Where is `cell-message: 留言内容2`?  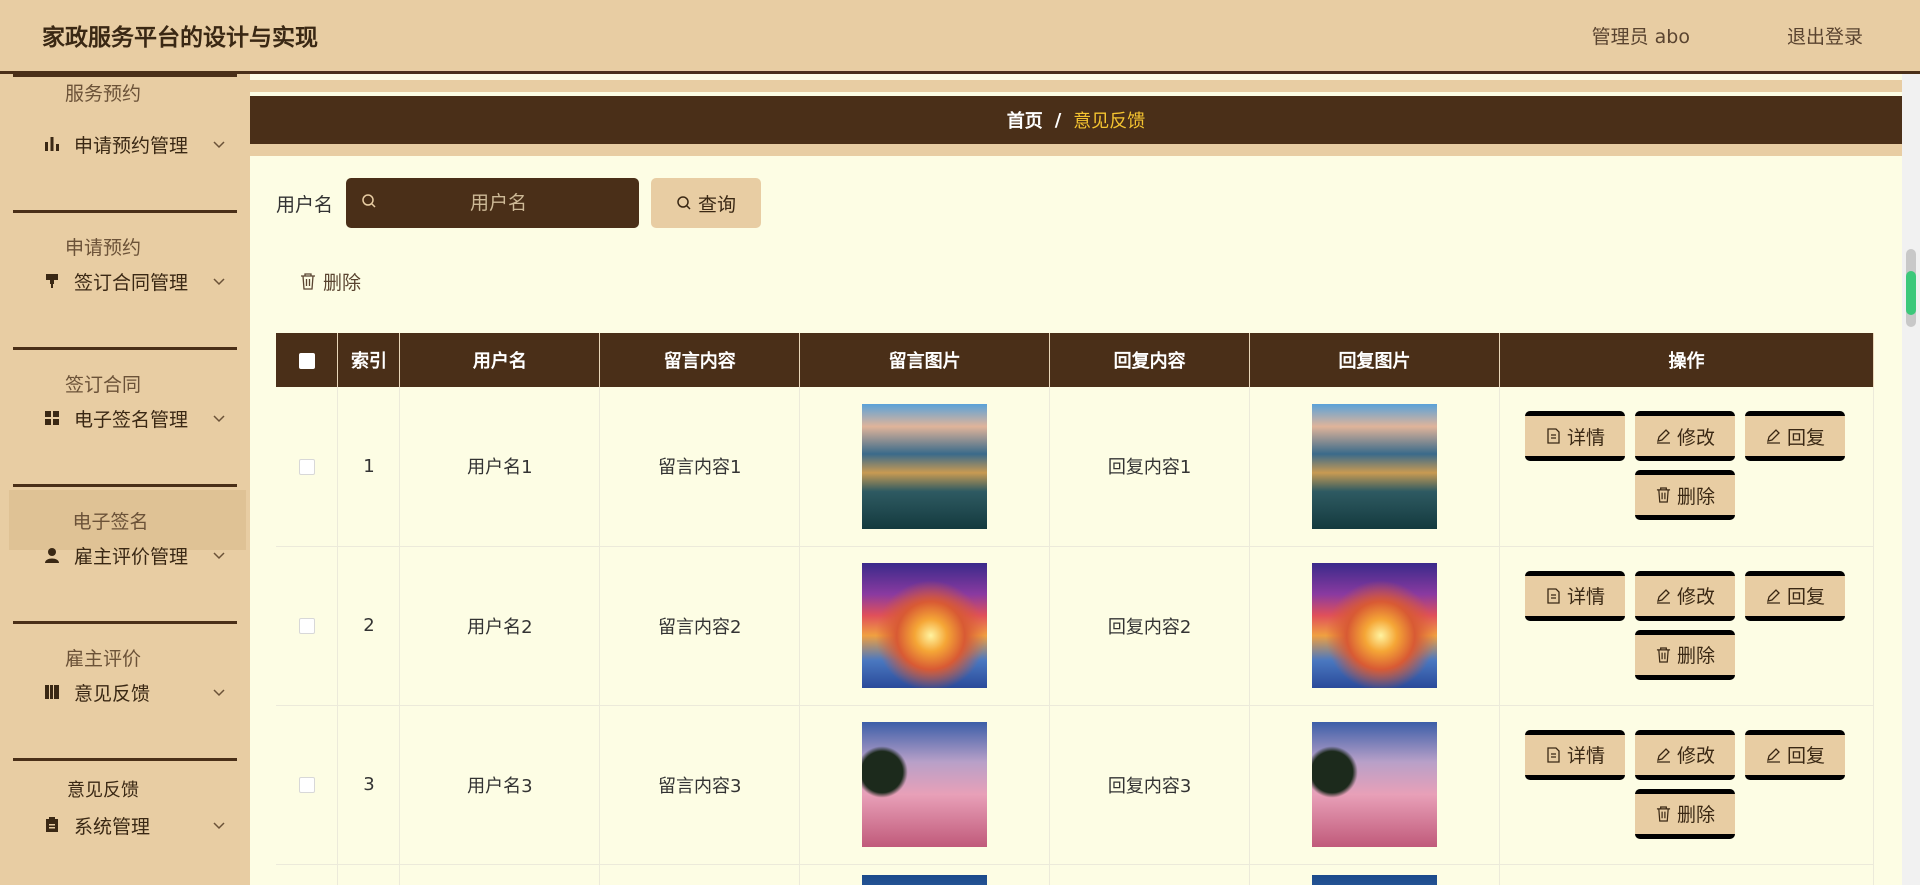 cell-message: 留言内容2 is located at coordinates (700, 626).